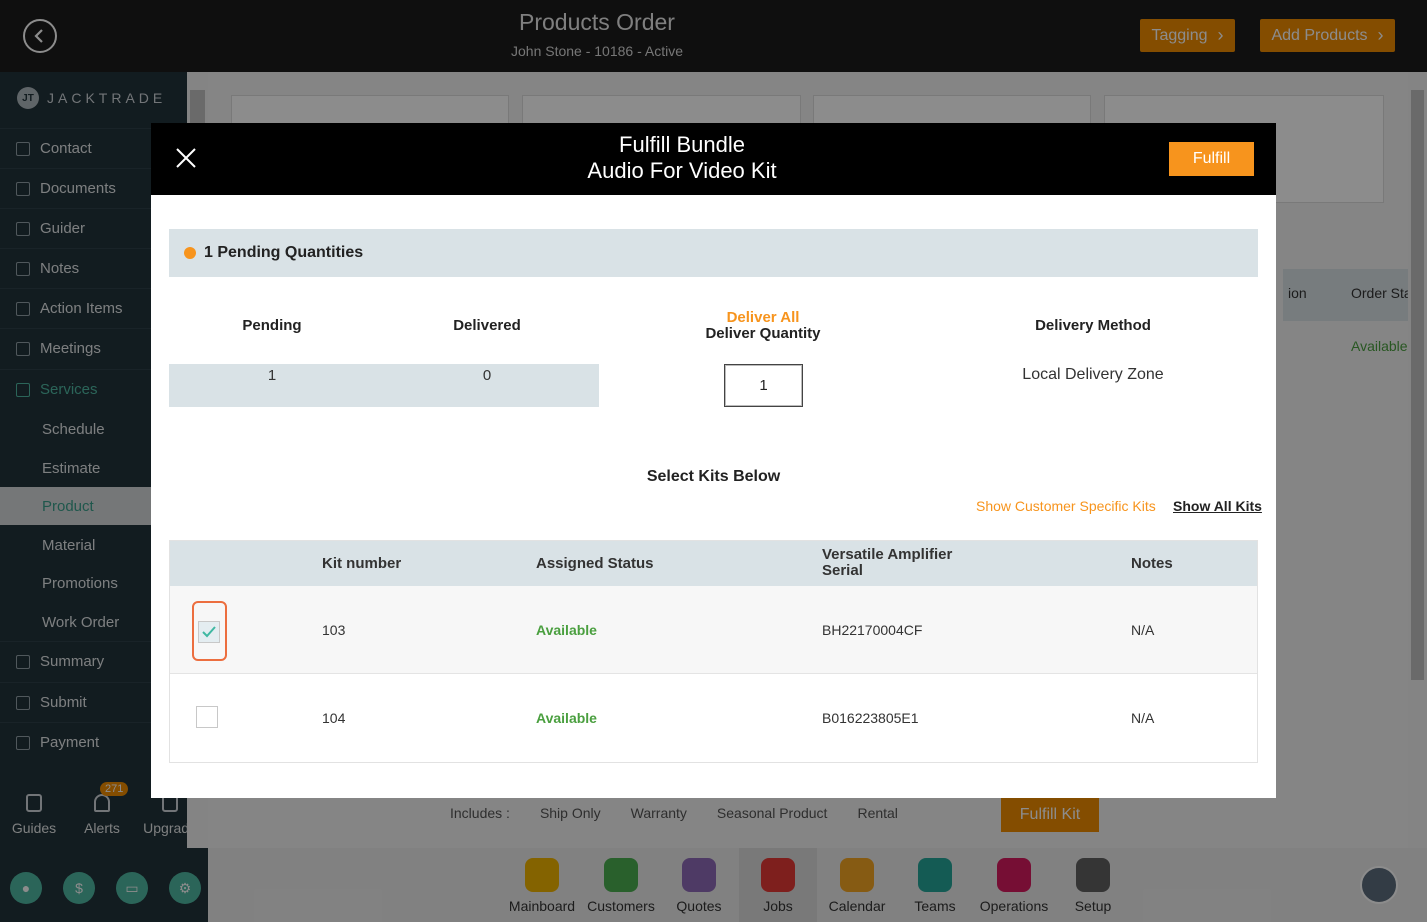 The image size is (1427, 922). I want to click on kit-number-header: Kit number, so click(362, 563).